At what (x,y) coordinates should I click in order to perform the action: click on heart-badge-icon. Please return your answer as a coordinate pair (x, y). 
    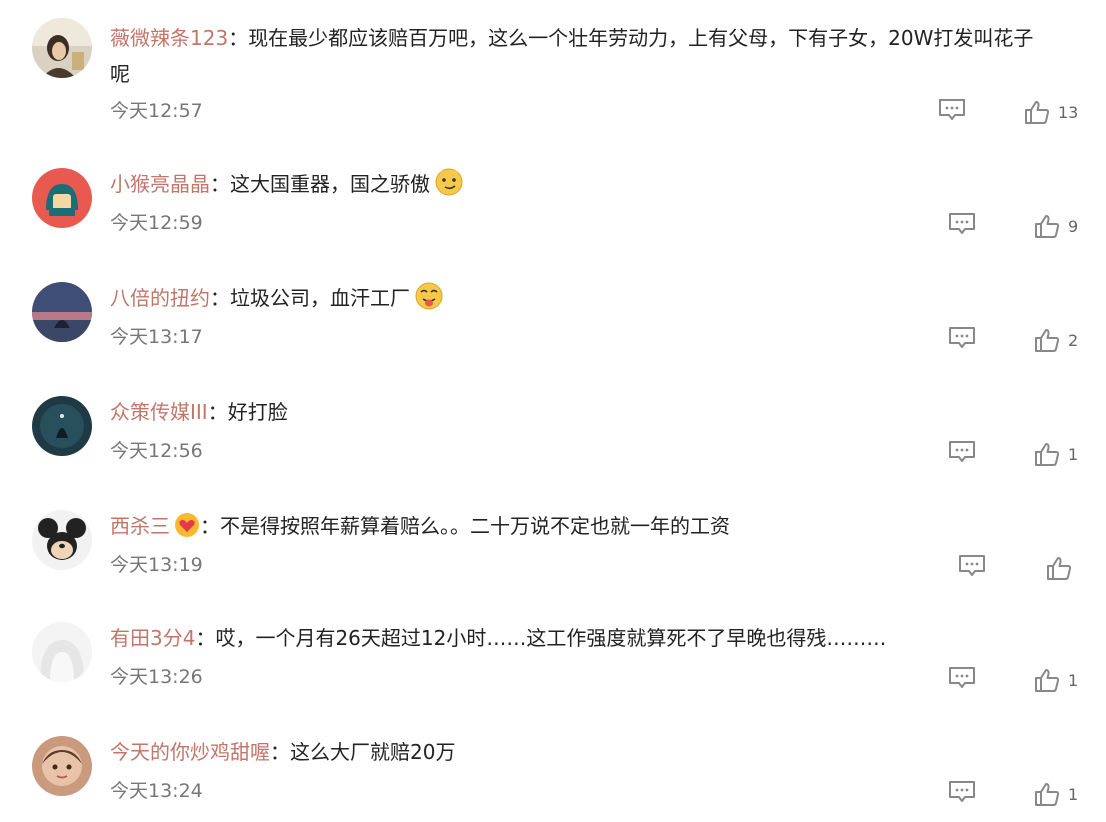
    Looking at the image, I should click on (187, 525).